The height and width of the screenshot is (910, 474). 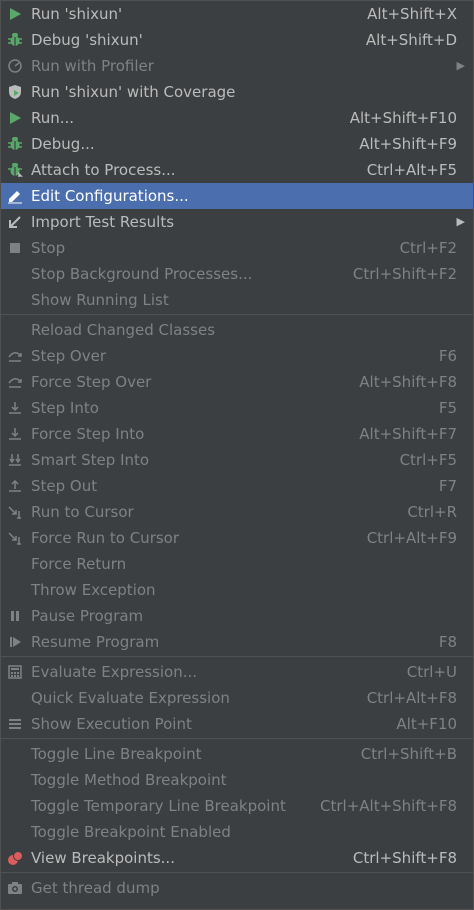 What do you see at coordinates (15, 460) in the screenshot?
I see `smart-step-into-icon` at bounding box center [15, 460].